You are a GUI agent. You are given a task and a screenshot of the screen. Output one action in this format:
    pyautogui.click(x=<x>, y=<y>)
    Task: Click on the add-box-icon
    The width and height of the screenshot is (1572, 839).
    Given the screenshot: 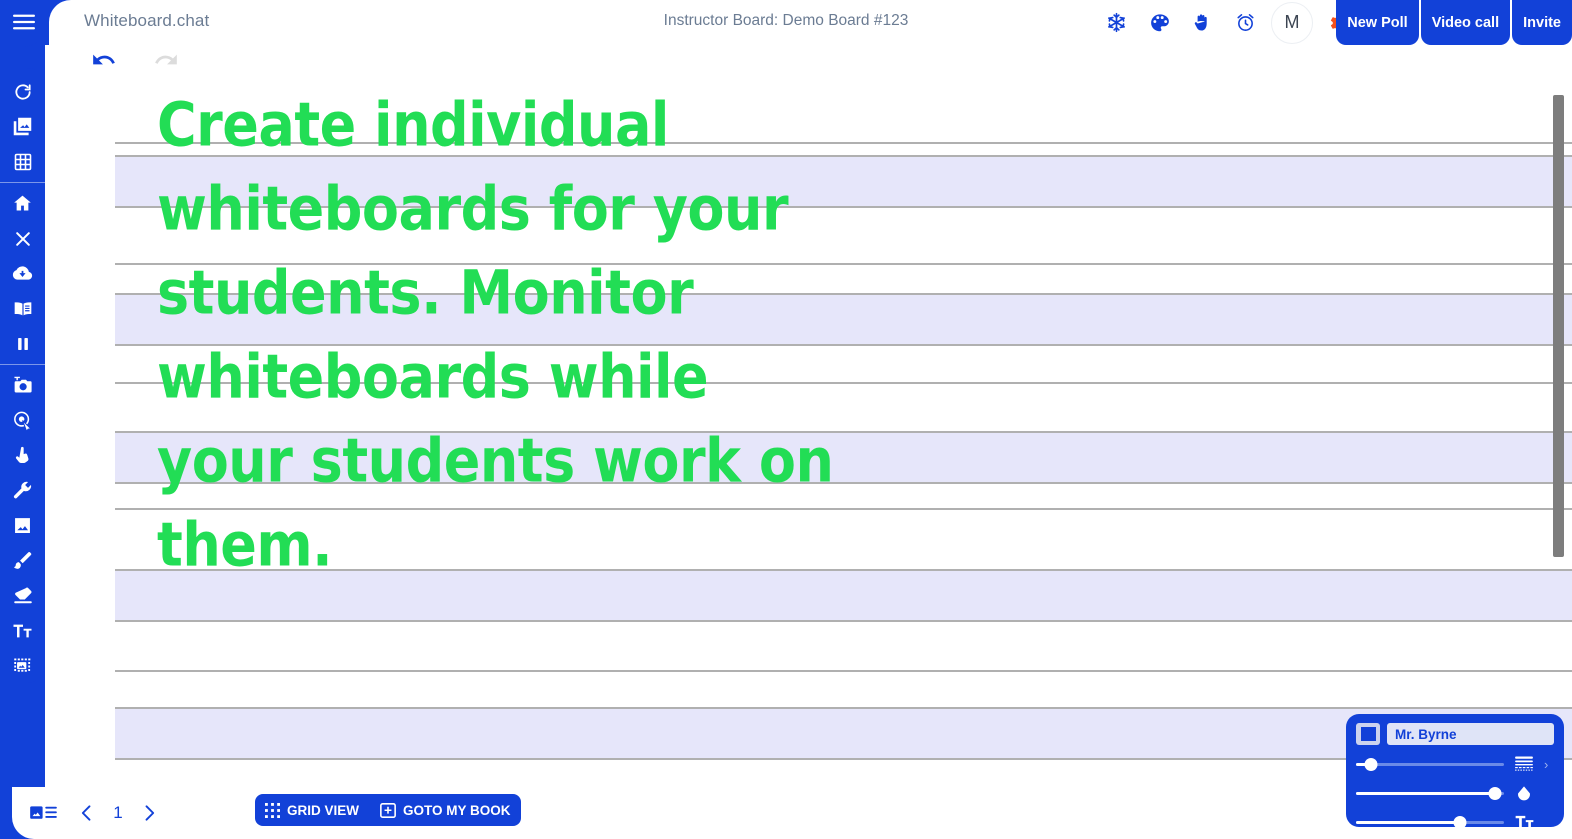 What is the action you would take?
    pyautogui.click(x=388, y=810)
    